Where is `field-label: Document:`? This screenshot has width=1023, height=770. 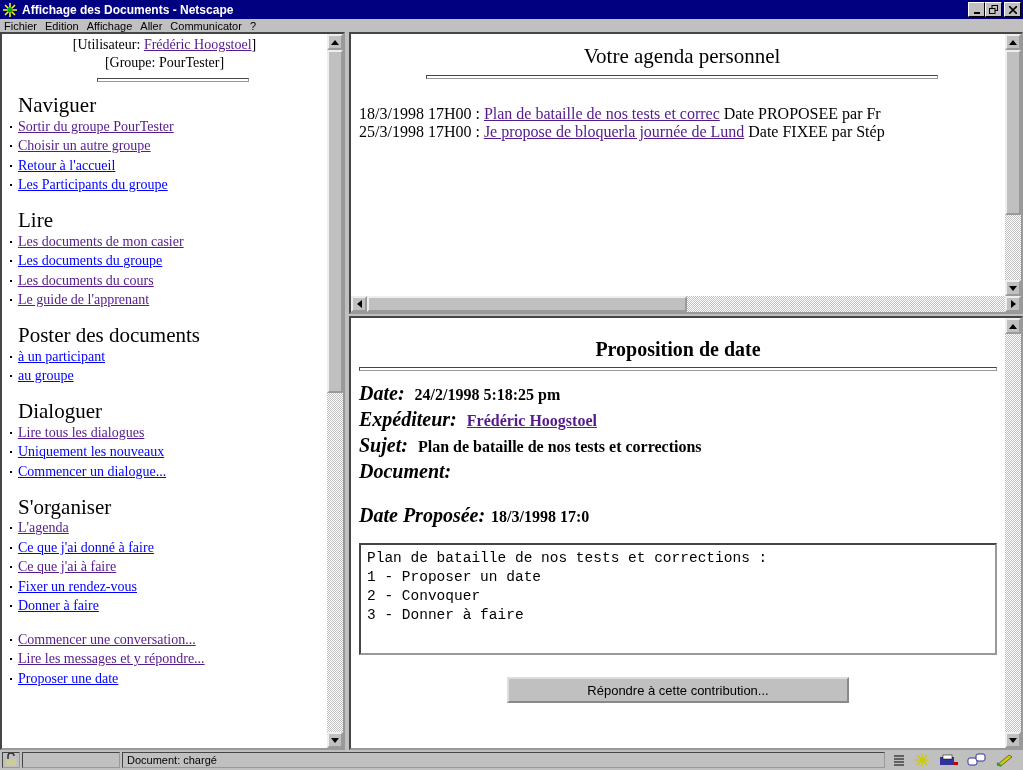
field-label: Document: is located at coordinates (405, 471).